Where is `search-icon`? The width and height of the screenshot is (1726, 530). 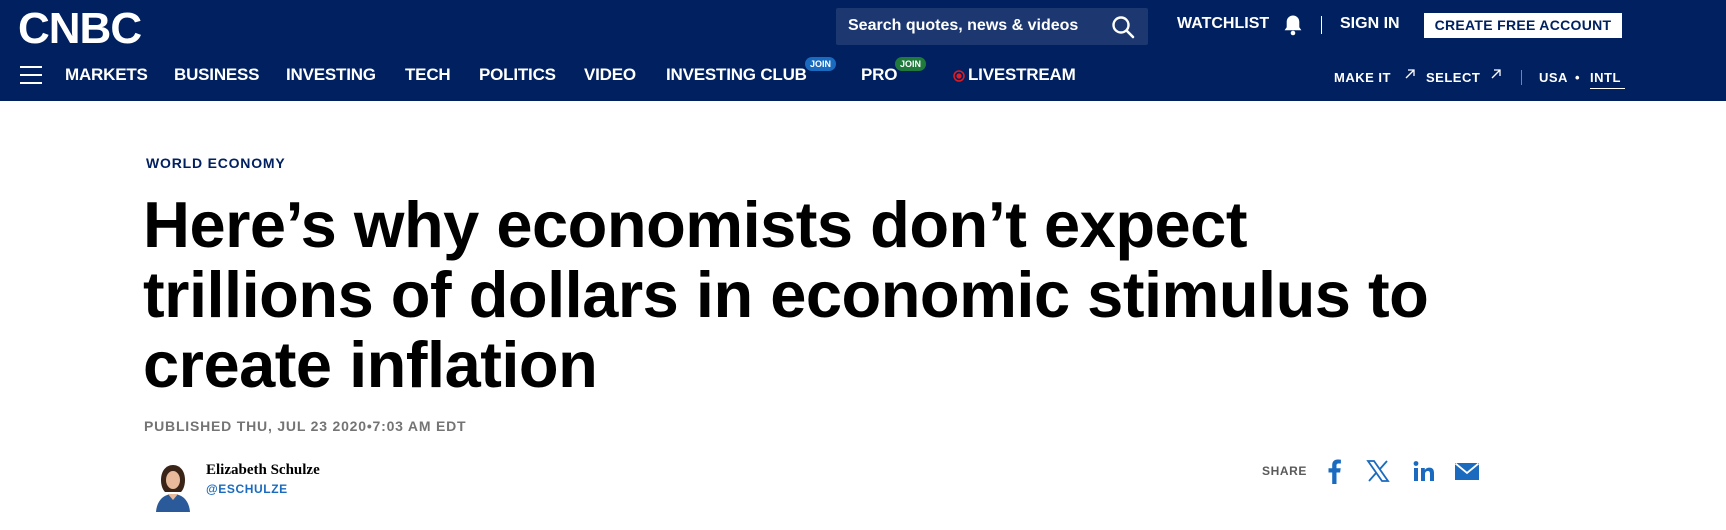 search-icon is located at coordinates (1123, 27).